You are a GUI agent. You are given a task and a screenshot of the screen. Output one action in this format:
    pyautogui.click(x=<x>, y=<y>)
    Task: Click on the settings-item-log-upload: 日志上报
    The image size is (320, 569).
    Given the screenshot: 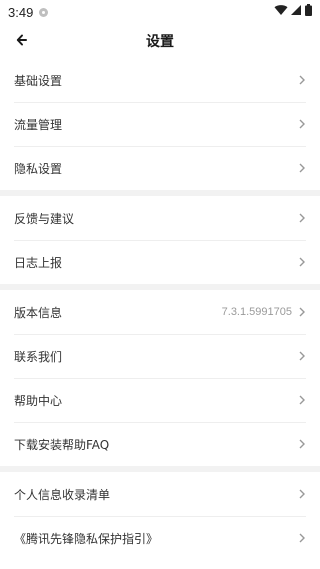 What is the action you would take?
    pyautogui.click(x=160, y=262)
    